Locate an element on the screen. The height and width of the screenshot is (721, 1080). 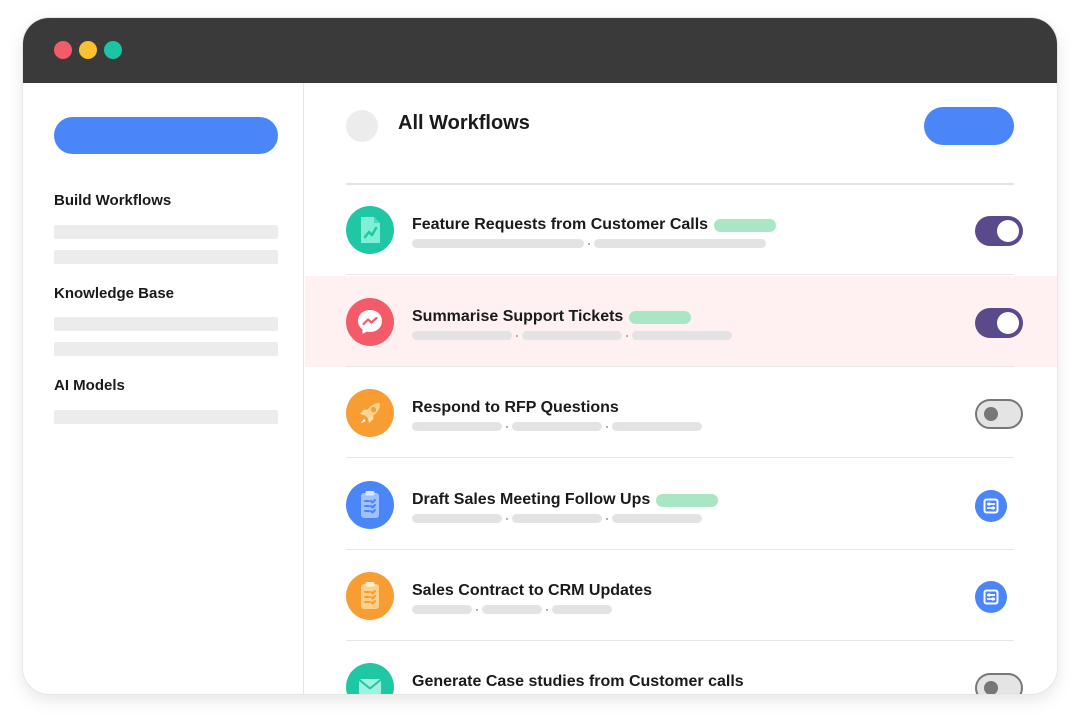
messenger-icon is located at coordinates (370, 322).